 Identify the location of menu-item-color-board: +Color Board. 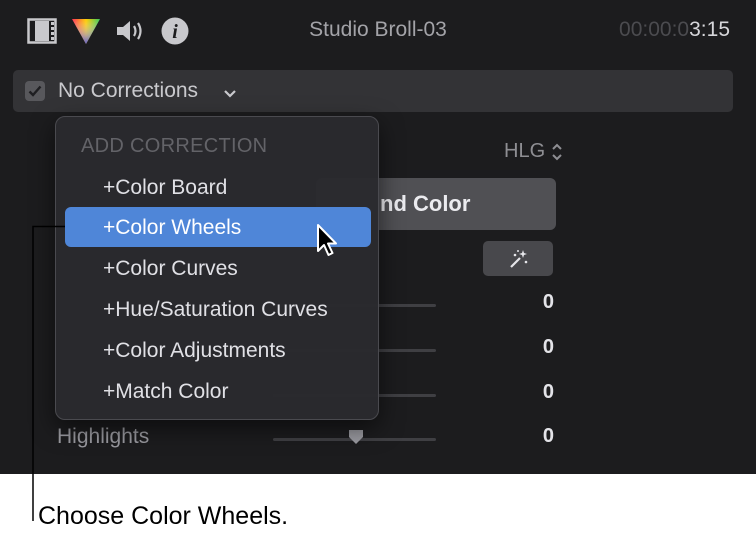
(218, 187).